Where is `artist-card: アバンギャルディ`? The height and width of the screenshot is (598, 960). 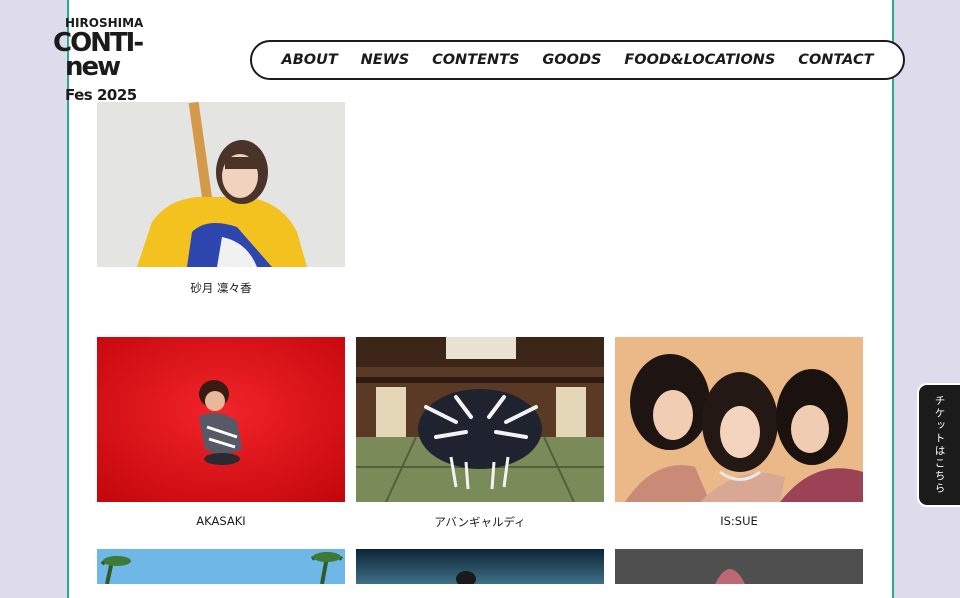 artist-card: アバンギャルディ is located at coordinates (480, 433).